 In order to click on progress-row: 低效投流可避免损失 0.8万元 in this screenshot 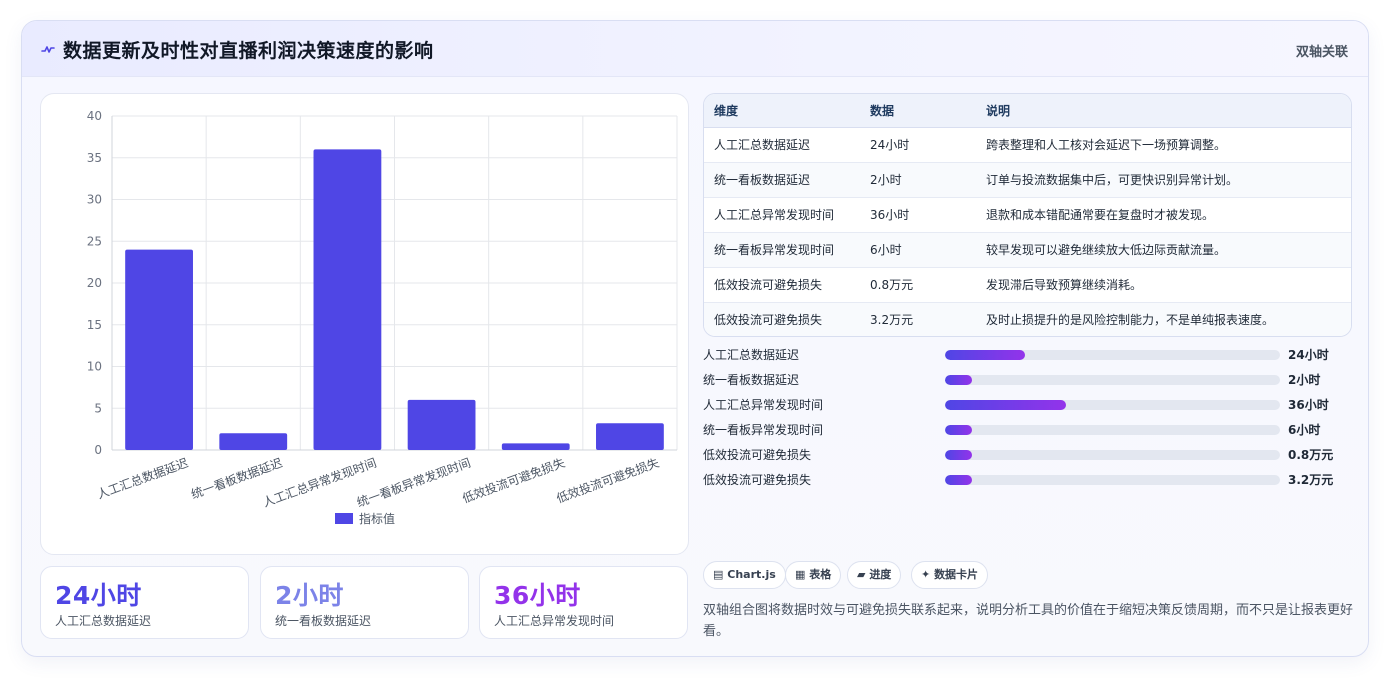, I will do `click(1027, 455)`.